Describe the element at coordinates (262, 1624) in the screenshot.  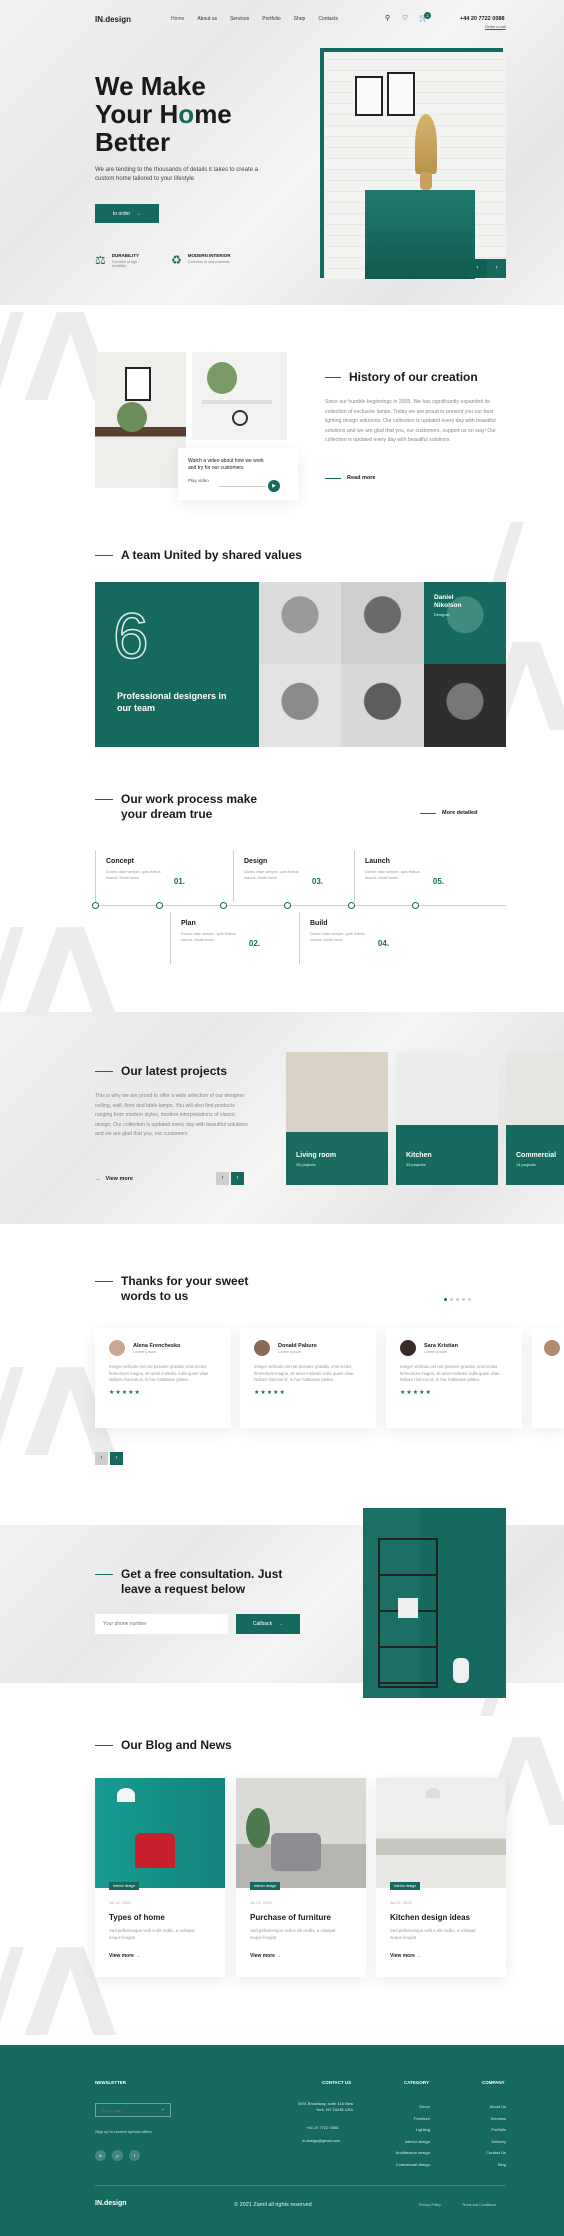
I see `callback-label: Callback` at that location.